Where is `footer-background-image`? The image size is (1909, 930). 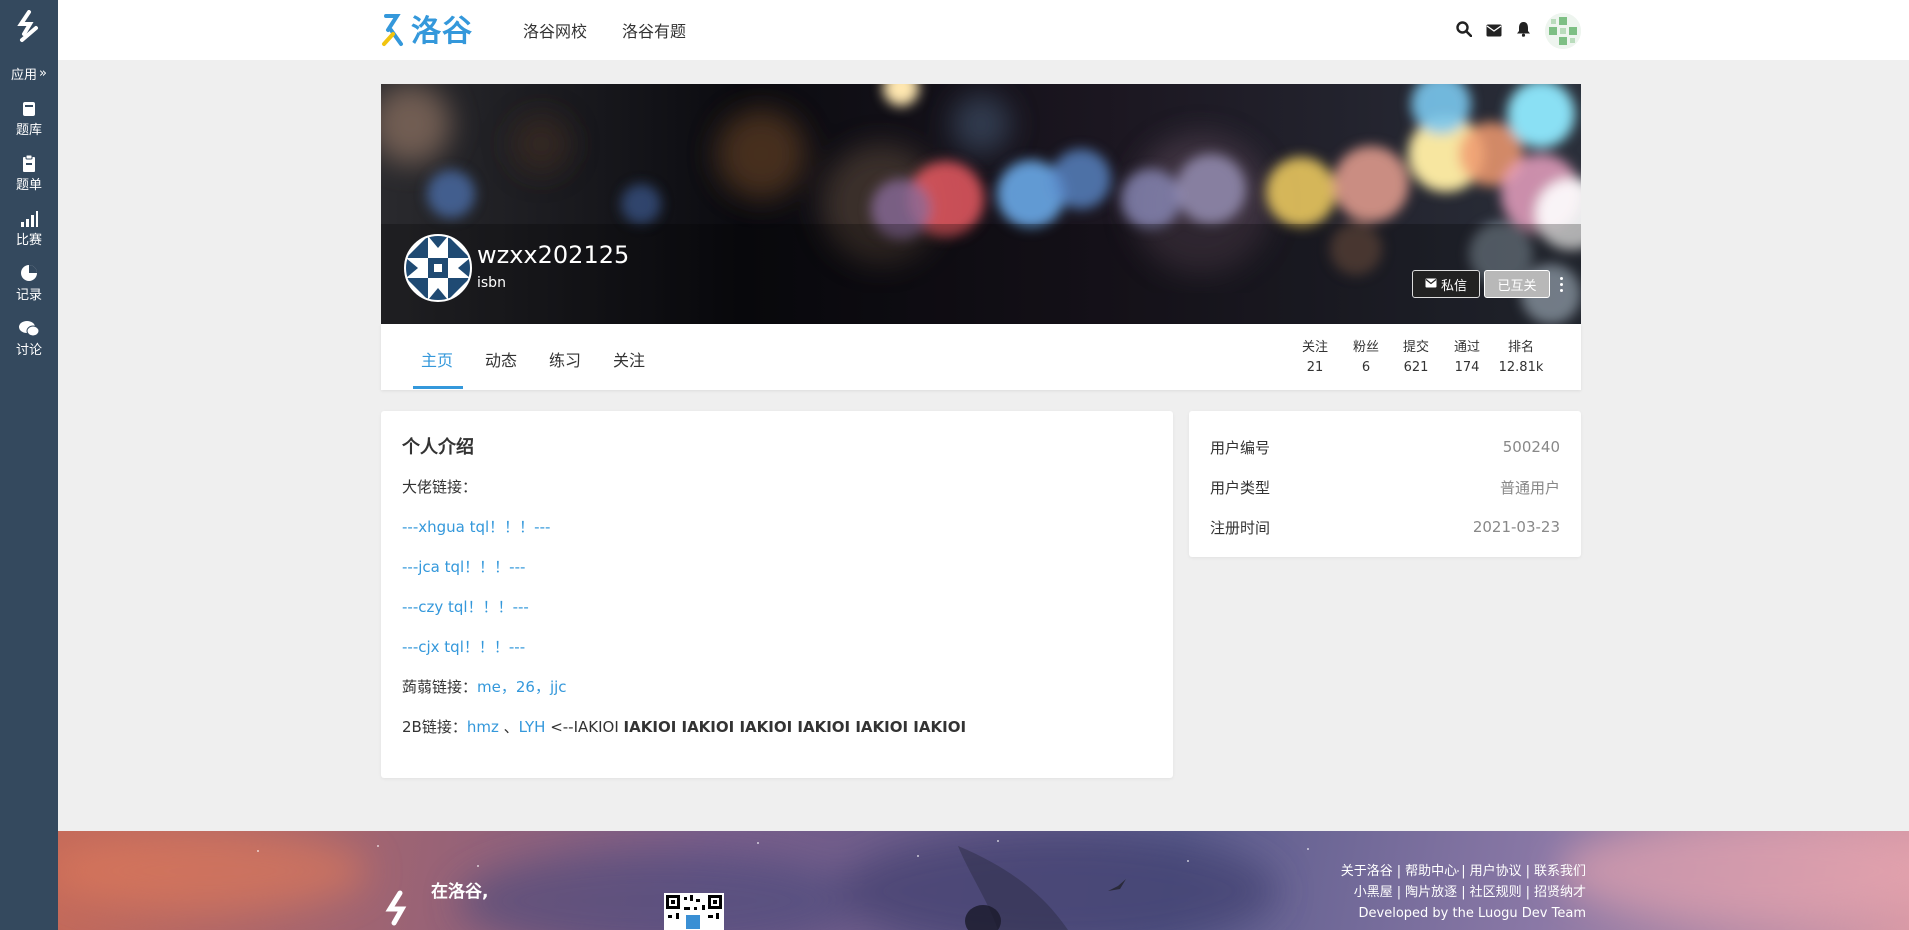 footer-background-image is located at coordinates (983, 880).